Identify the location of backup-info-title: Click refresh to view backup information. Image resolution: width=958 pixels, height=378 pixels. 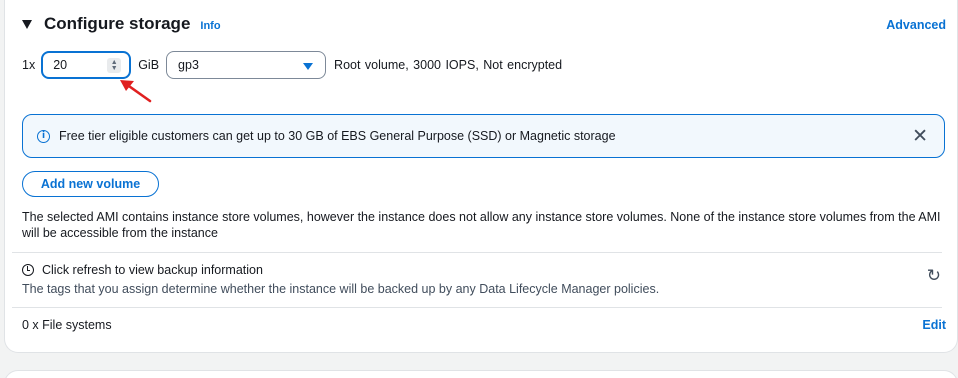
(142, 270).